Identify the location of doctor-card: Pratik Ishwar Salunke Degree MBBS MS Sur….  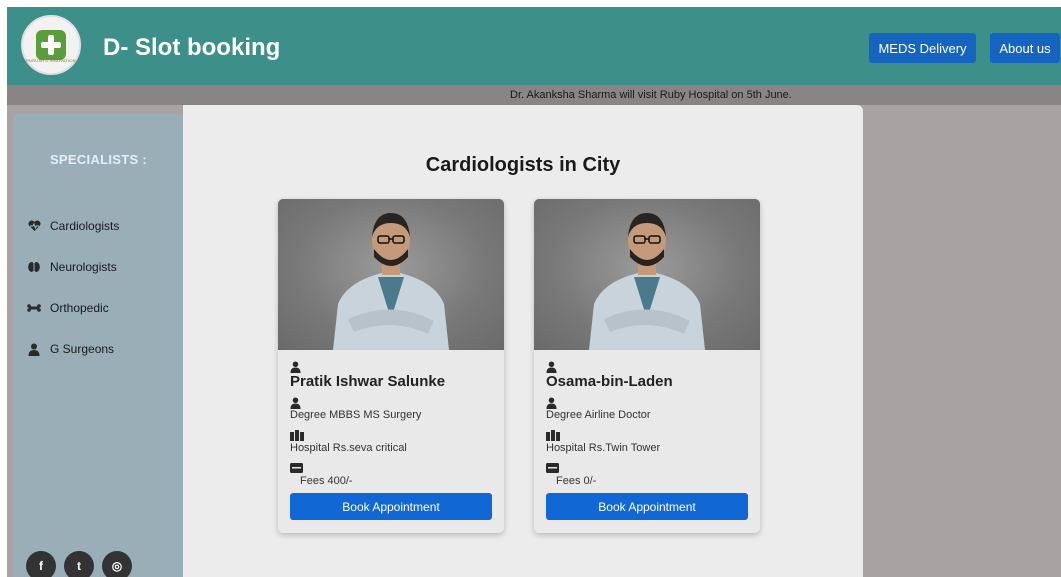
(391, 366).